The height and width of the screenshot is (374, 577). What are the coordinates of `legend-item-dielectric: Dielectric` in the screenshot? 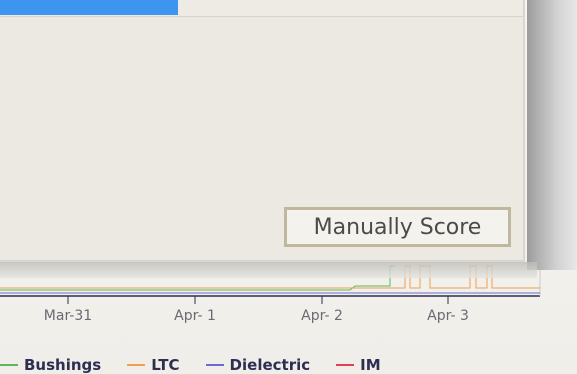 It's located at (258, 365).